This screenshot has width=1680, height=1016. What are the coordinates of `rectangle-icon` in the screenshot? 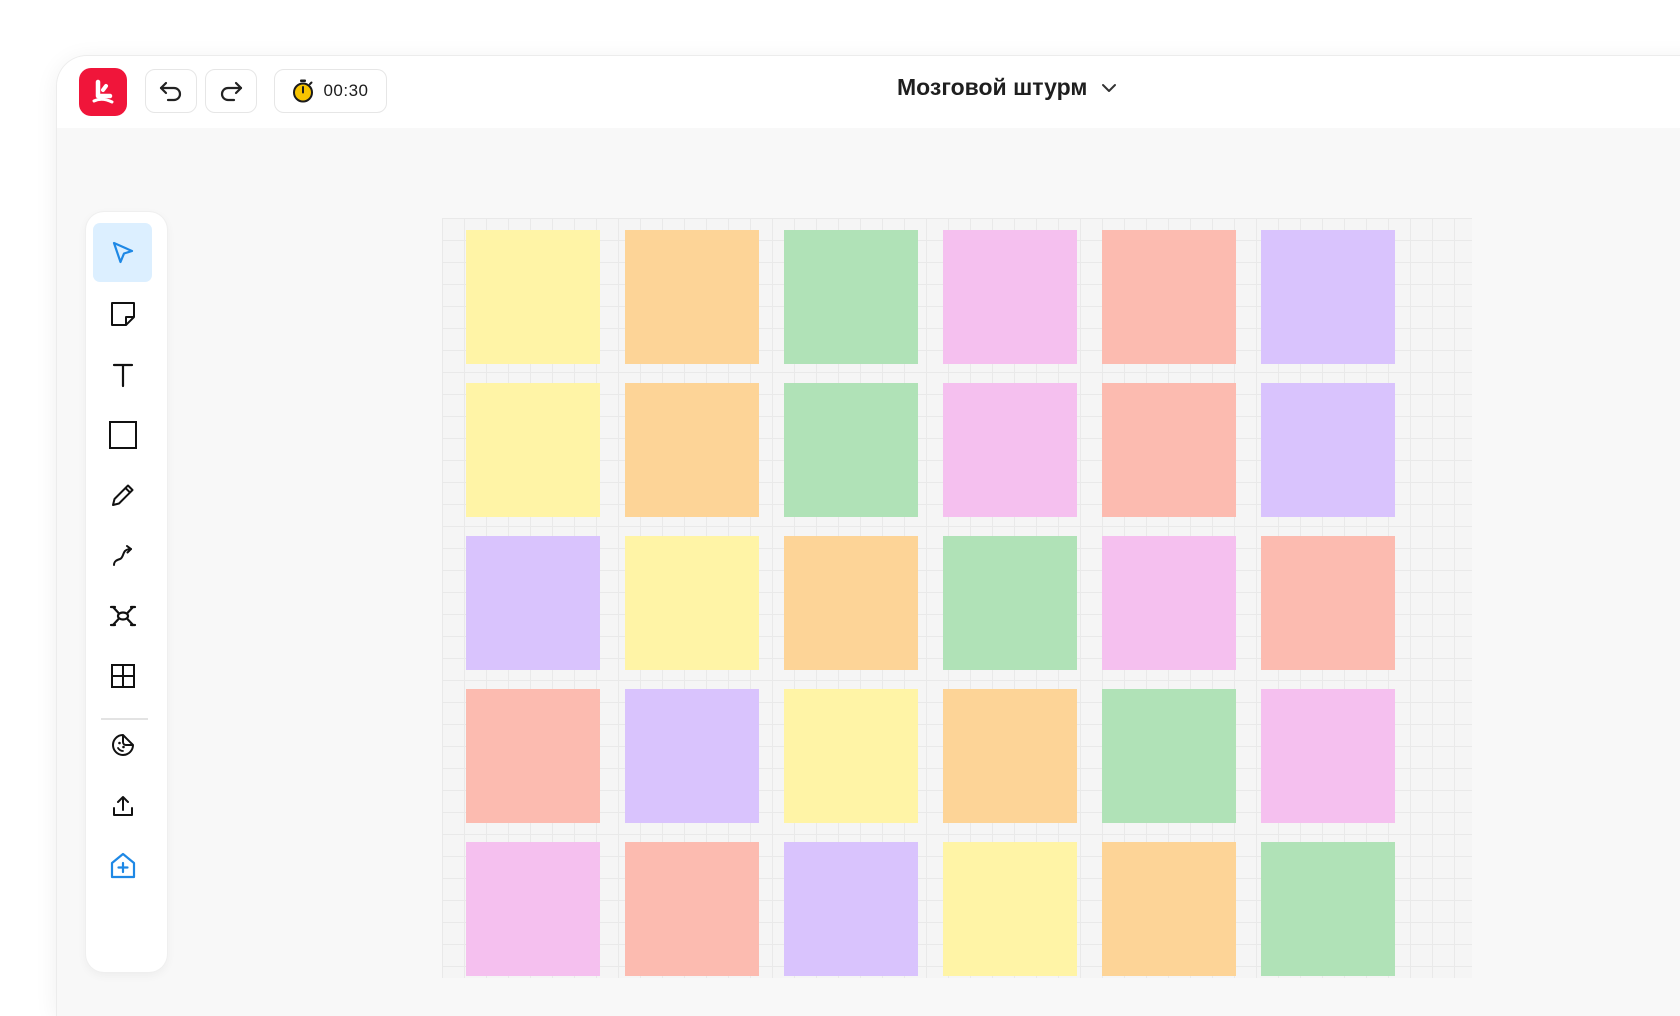 It's located at (122, 434).